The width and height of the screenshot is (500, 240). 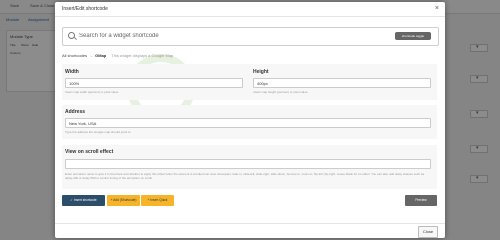 I want to click on scroll-effect-input, so click(x=248, y=164).